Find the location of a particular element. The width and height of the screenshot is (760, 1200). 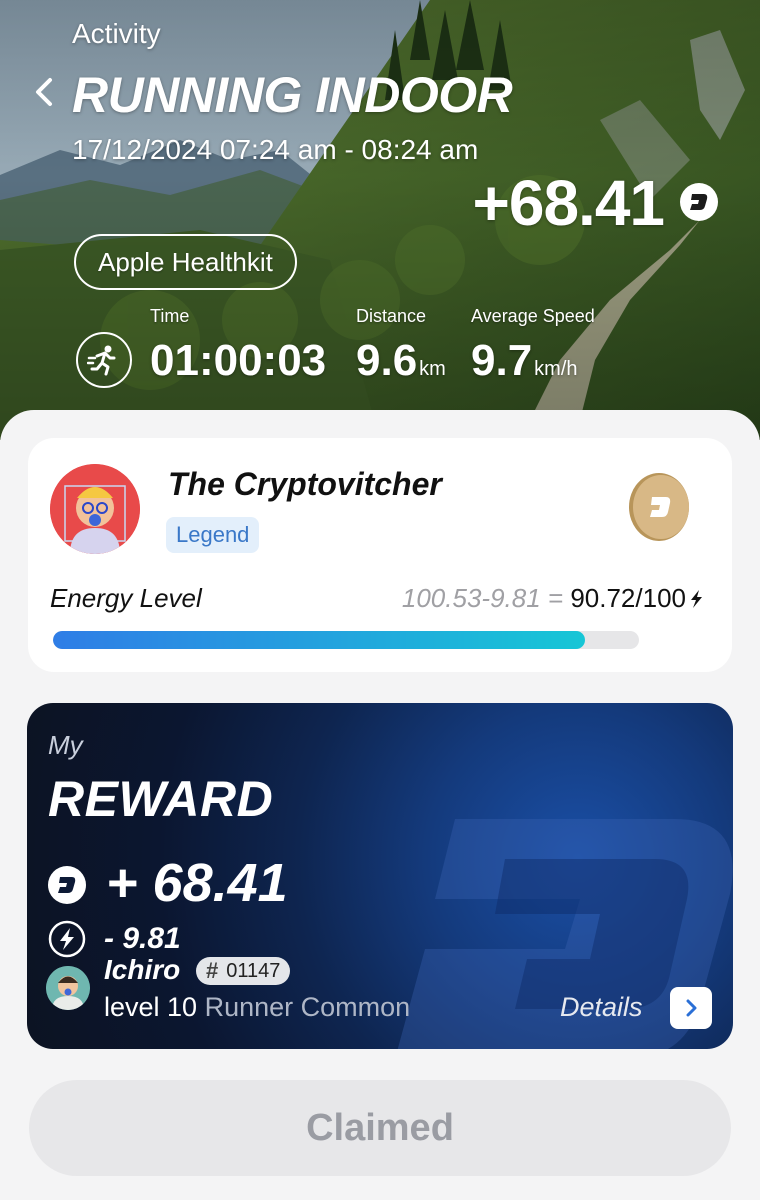

speed-value-group: 9.7 km/h is located at coordinates (524, 361).